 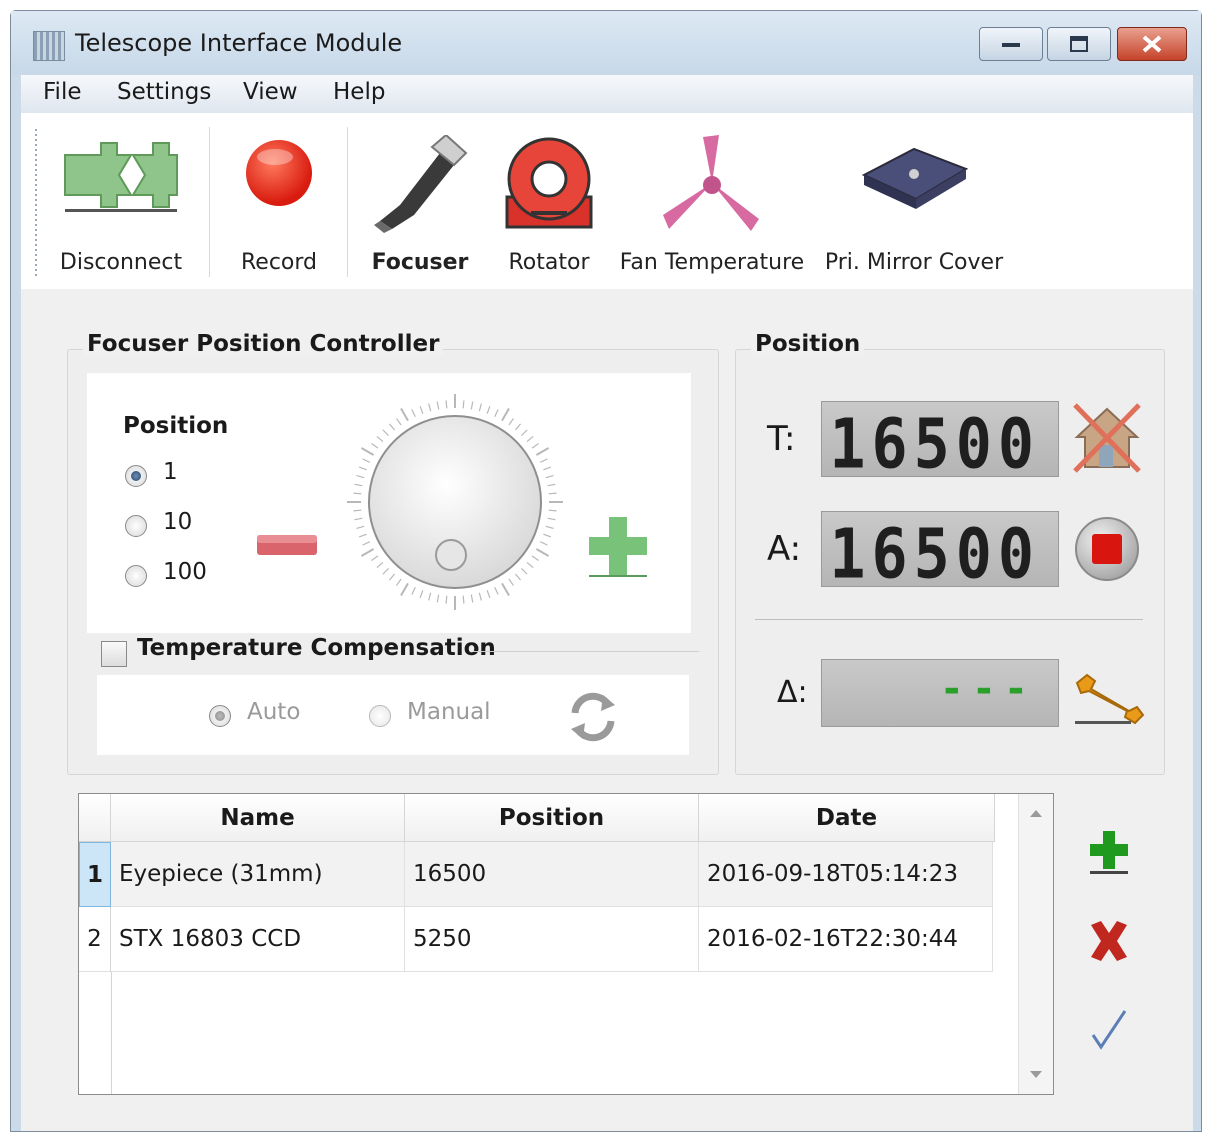 What do you see at coordinates (1036, 813) in the screenshot?
I see `scroll-up-icon` at bounding box center [1036, 813].